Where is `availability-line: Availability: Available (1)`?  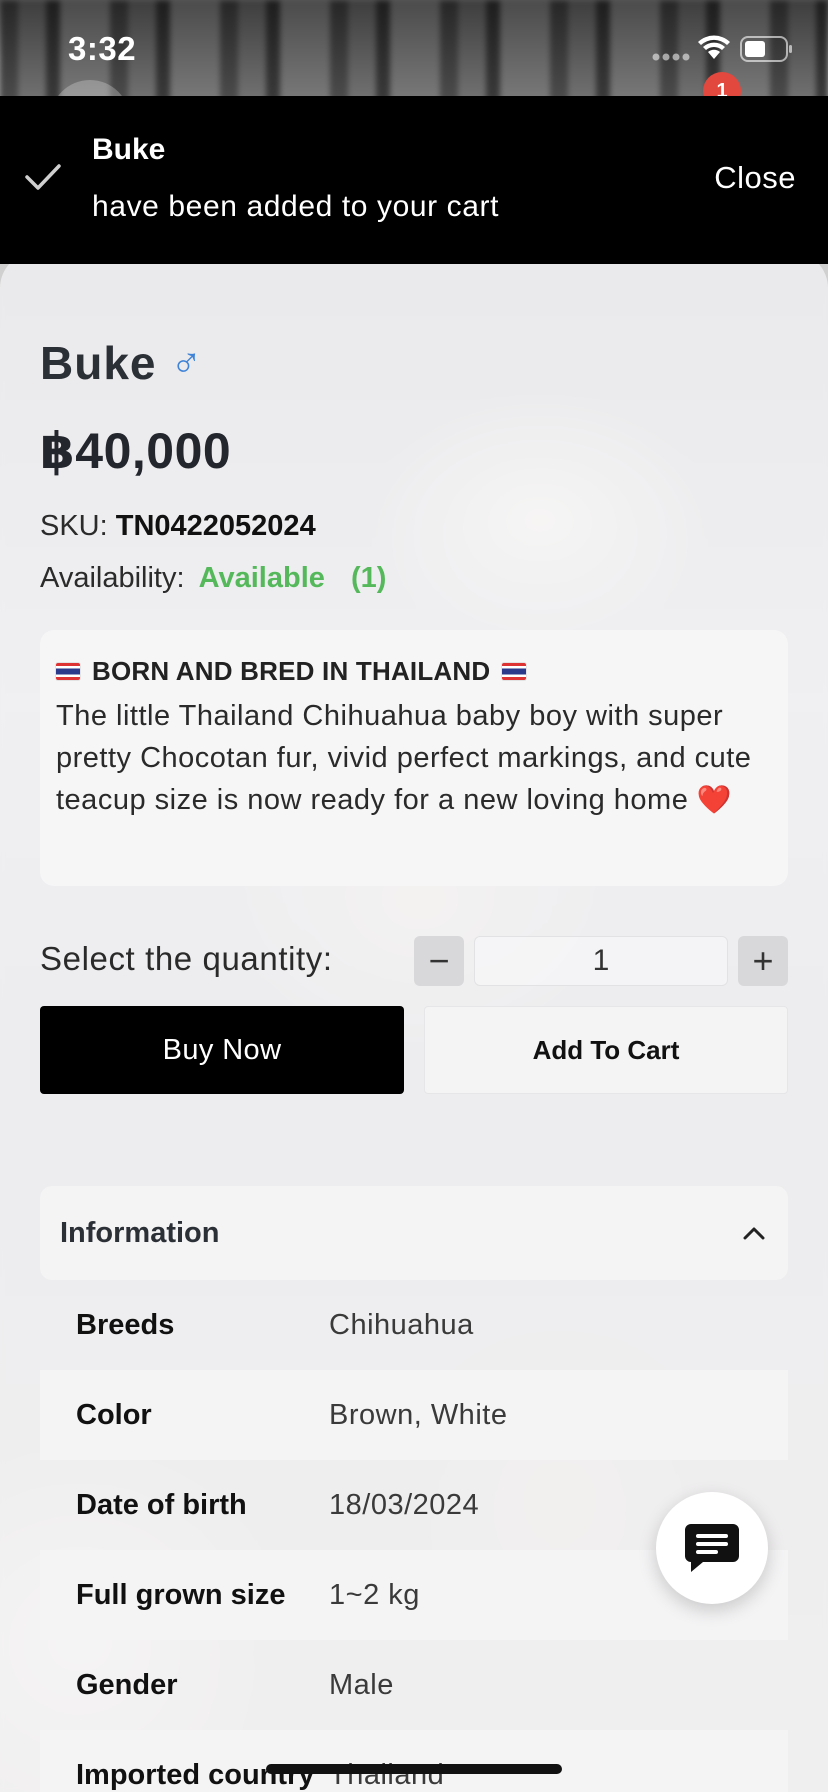 availability-line: Availability: Available (1) is located at coordinates (213, 578).